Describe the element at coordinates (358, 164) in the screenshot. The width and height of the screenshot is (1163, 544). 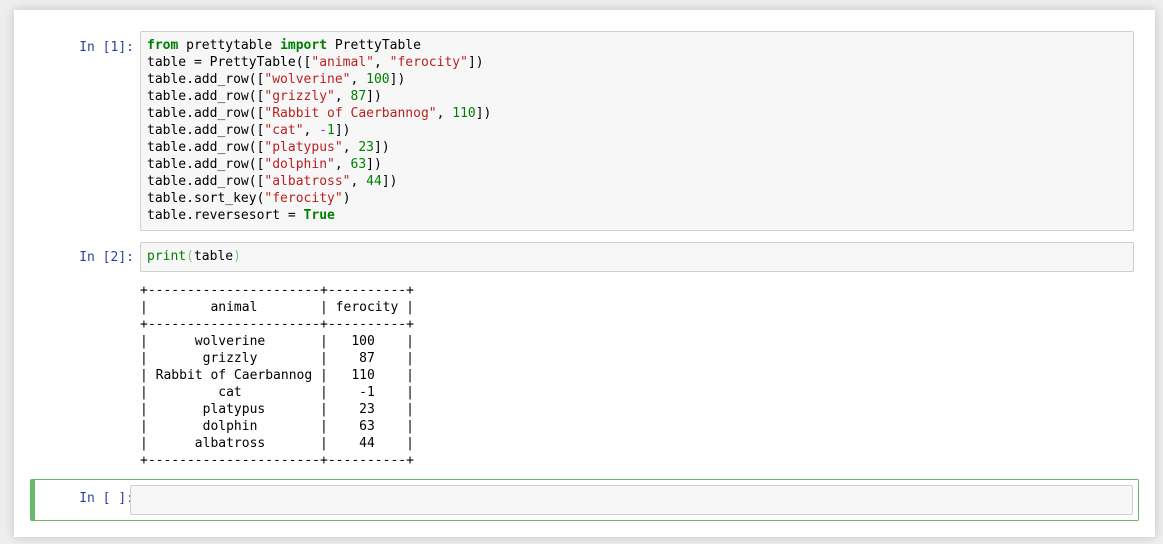
I see `code-token: 63` at that location.